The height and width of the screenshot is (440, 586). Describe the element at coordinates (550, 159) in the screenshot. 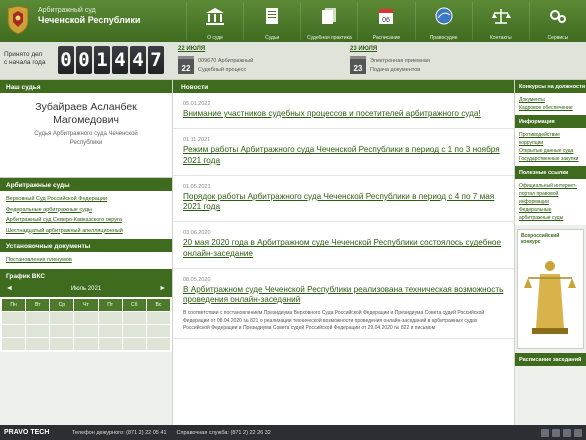

I see `right-link: Государственные закупки` at that location.